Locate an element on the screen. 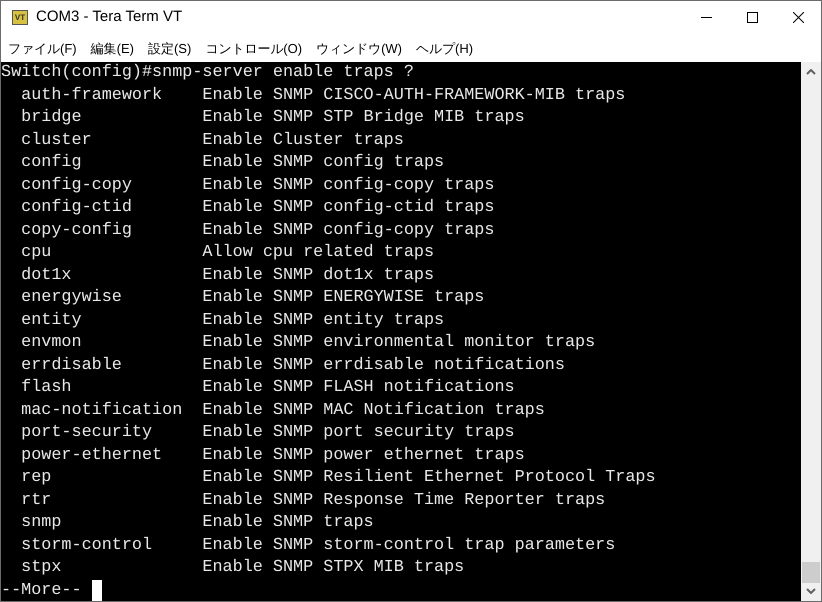  option-description: Enable SNMP ENERGYWISE traps is located at coordinates (343, 298).